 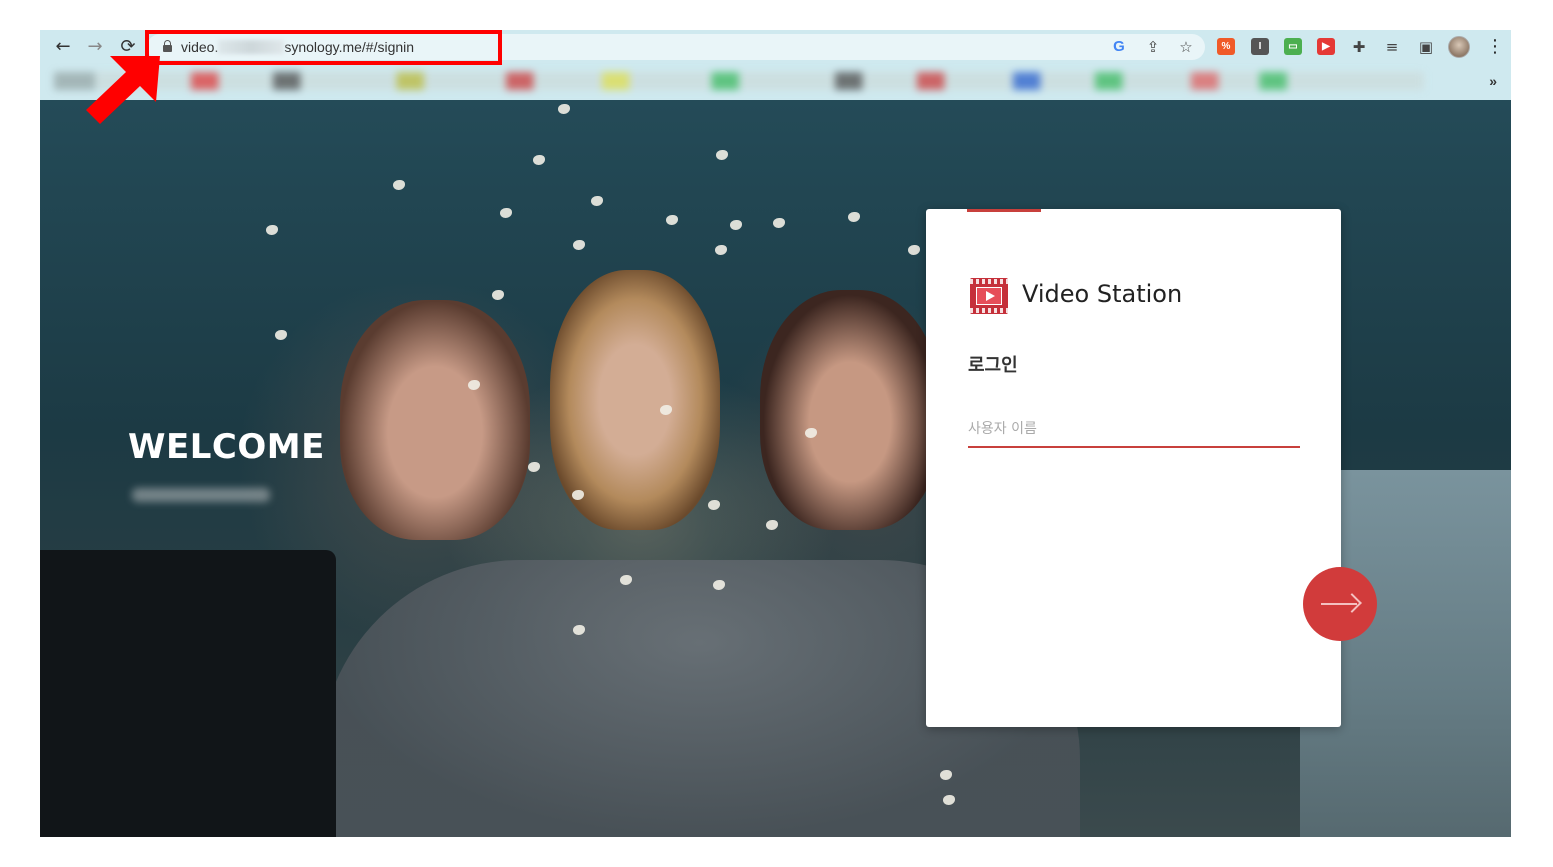 What do you see at coordinates (226, 447) in the screenshot?
I see `welcome-title: WELCOME` at bounding box center [226, 447].